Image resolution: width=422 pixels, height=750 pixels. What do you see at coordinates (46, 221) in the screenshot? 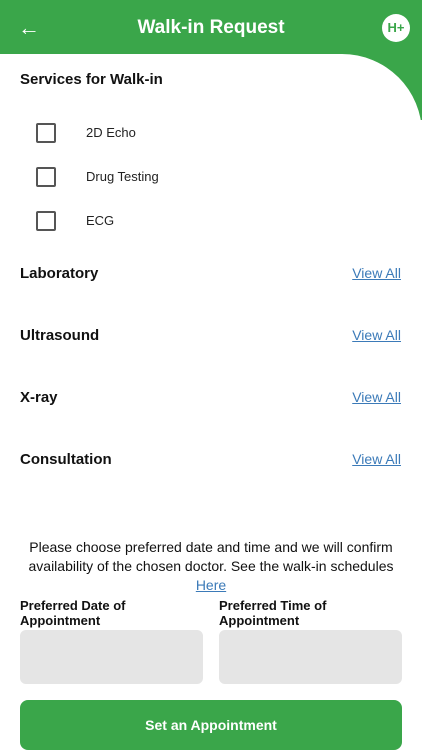
I see `checkbox-ecg` at bounding box center [46, 221].